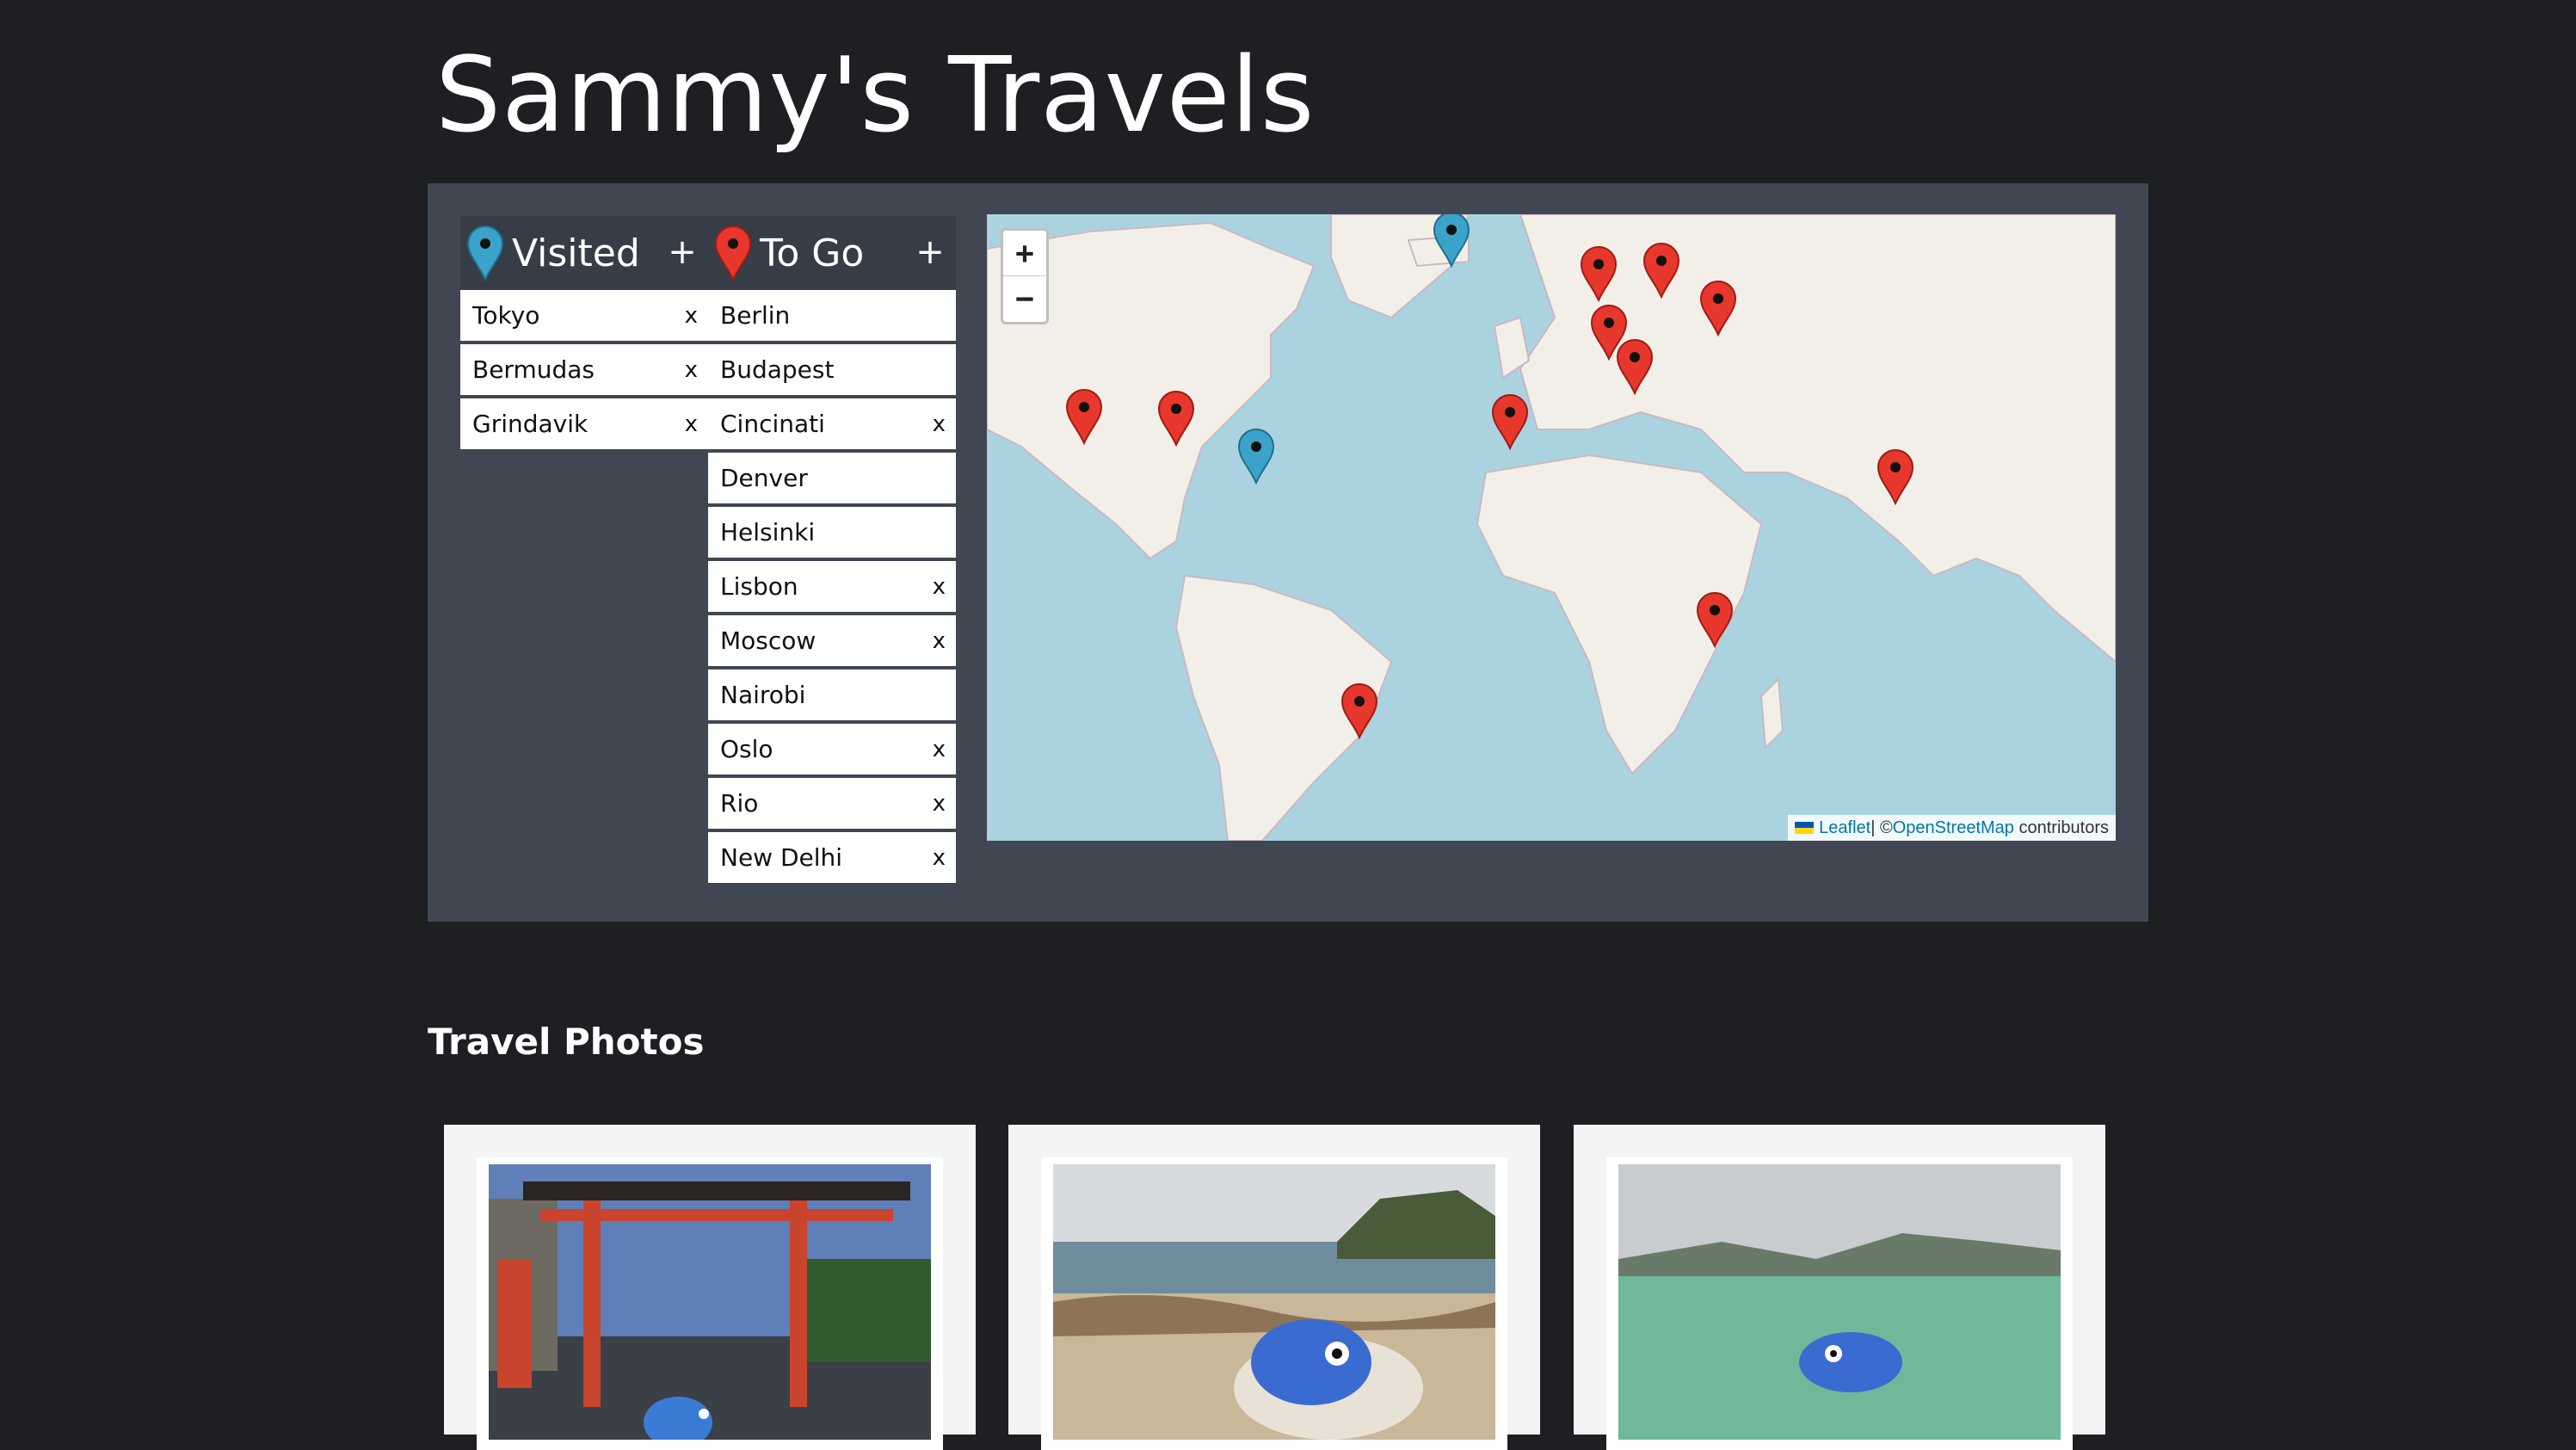  What do you see at coordinates (576, 253) in the screenshot?
I see `visited-header-label: Visited` at bounding box center [576, 253].